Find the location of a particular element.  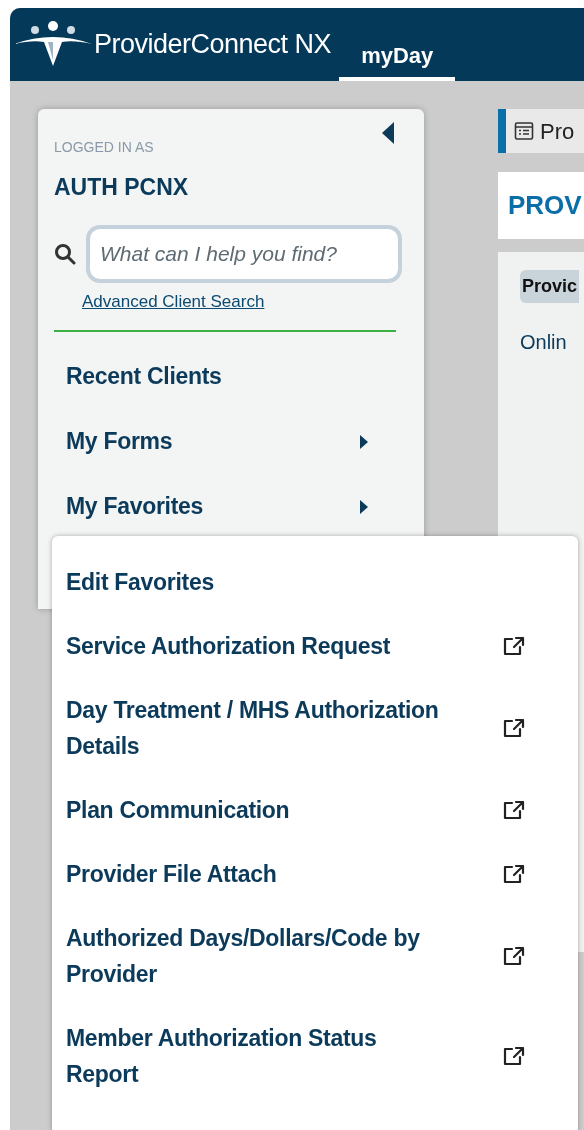

favorites-item: Edit Favorites is located at coordinates (315, 582).